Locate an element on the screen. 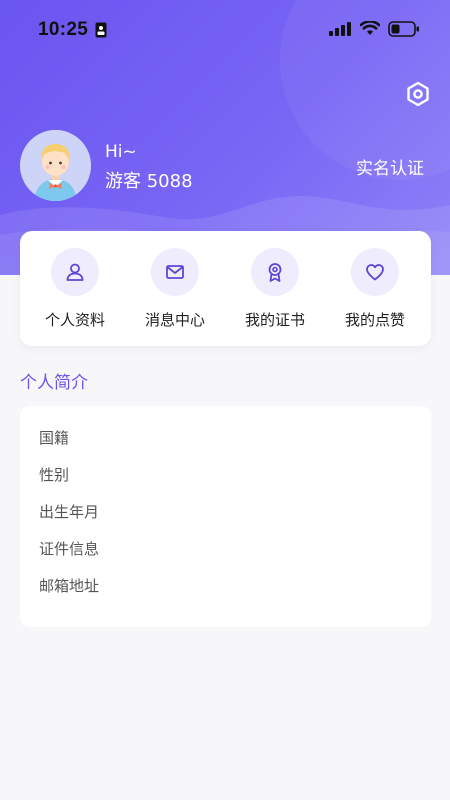 This screenshot has height=800, width=450. wifi-icon is located at coordinates (370, 28).